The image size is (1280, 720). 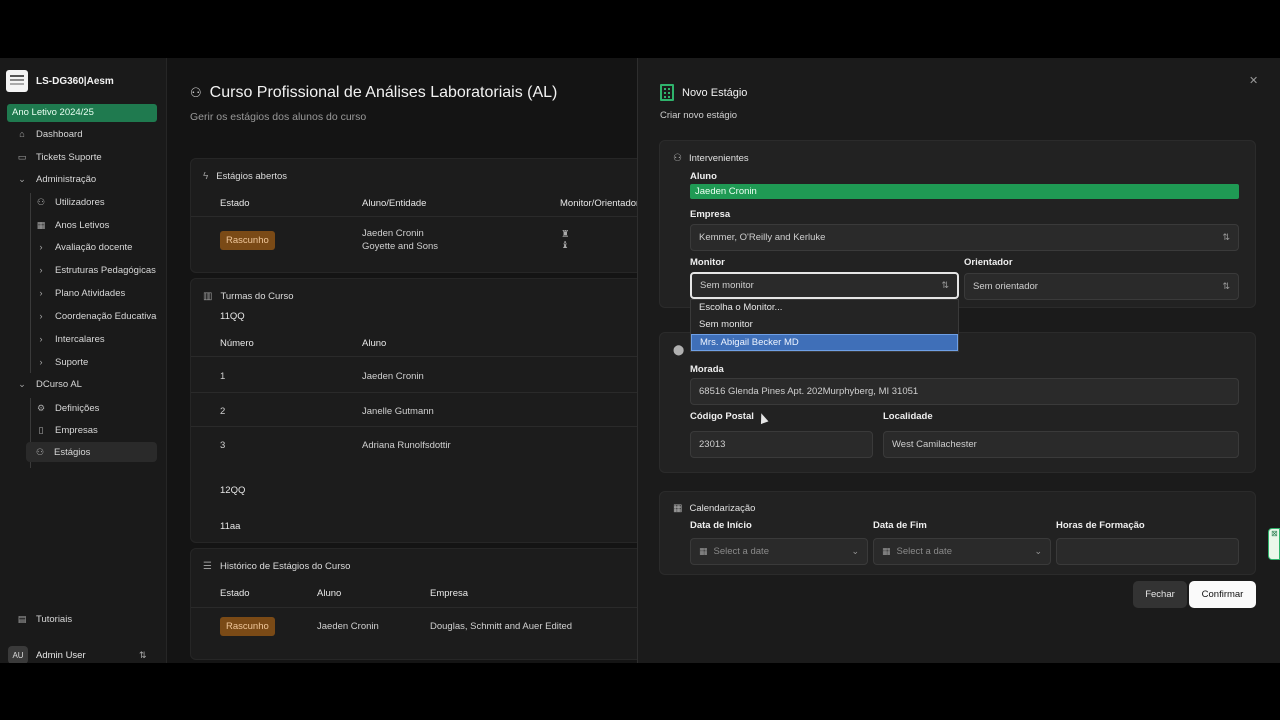 I want to click on end-date-label: Data de Fim, so click(x=900, y=525).